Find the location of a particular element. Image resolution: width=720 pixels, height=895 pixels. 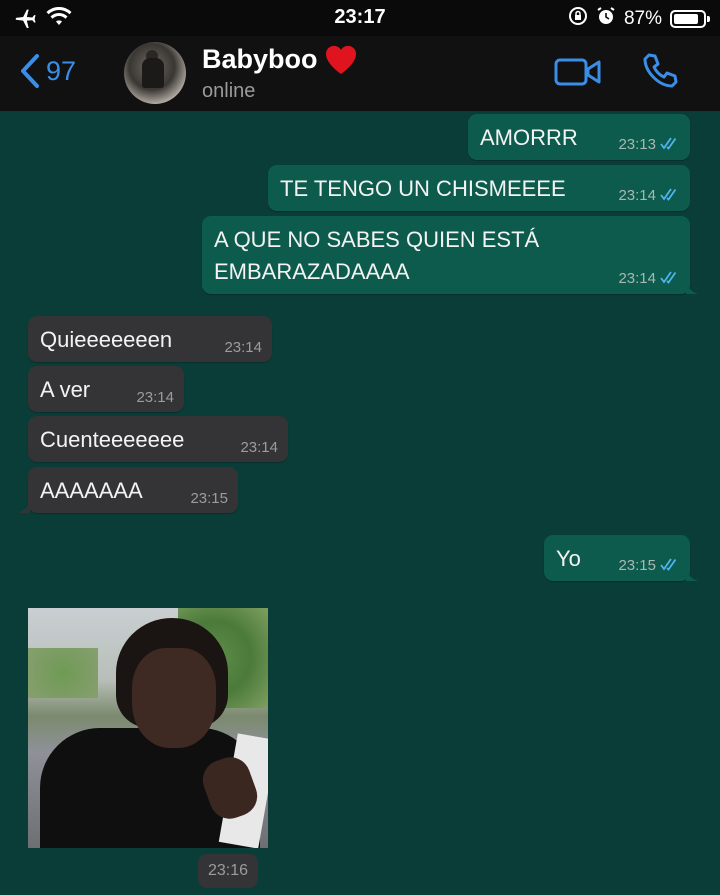

message-text: Cuenteeeeeee is located at coordinates (112, 439).